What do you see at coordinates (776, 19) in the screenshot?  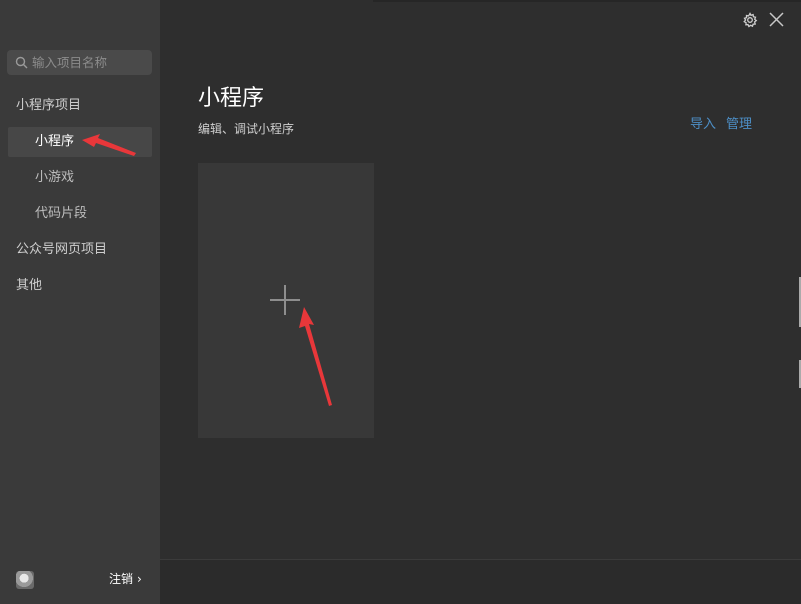 I see `close-icon` at bounding box center [776, 19].